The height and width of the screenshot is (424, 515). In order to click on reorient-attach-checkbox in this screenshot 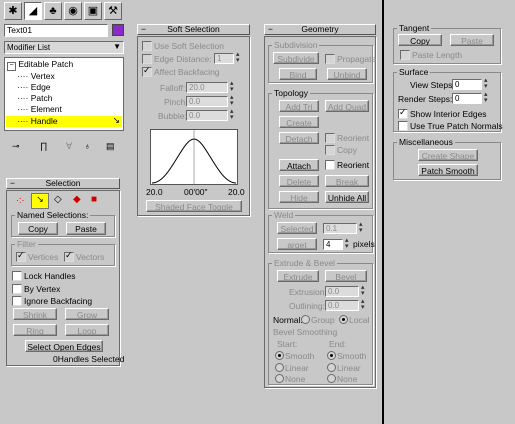, I will do `click(330, 165)`.